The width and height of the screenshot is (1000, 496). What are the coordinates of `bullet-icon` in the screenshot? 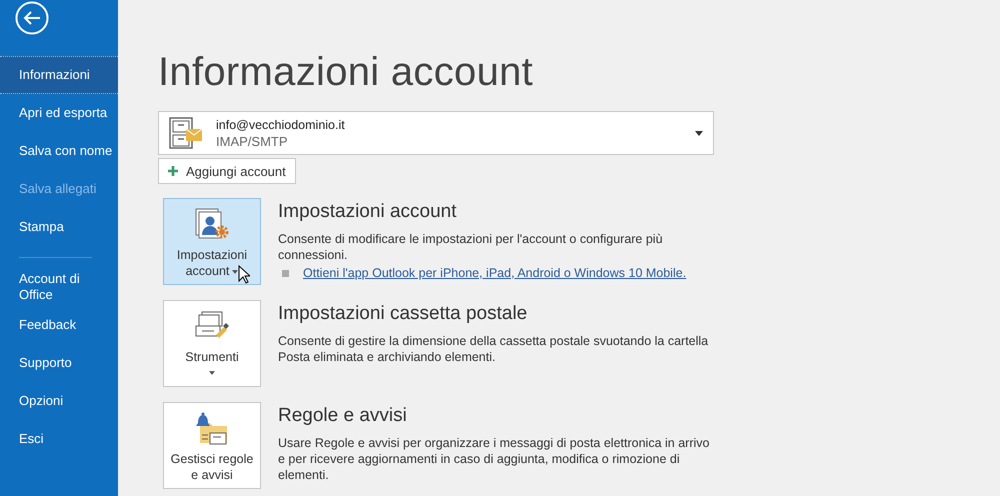 It's located at (285, 273).